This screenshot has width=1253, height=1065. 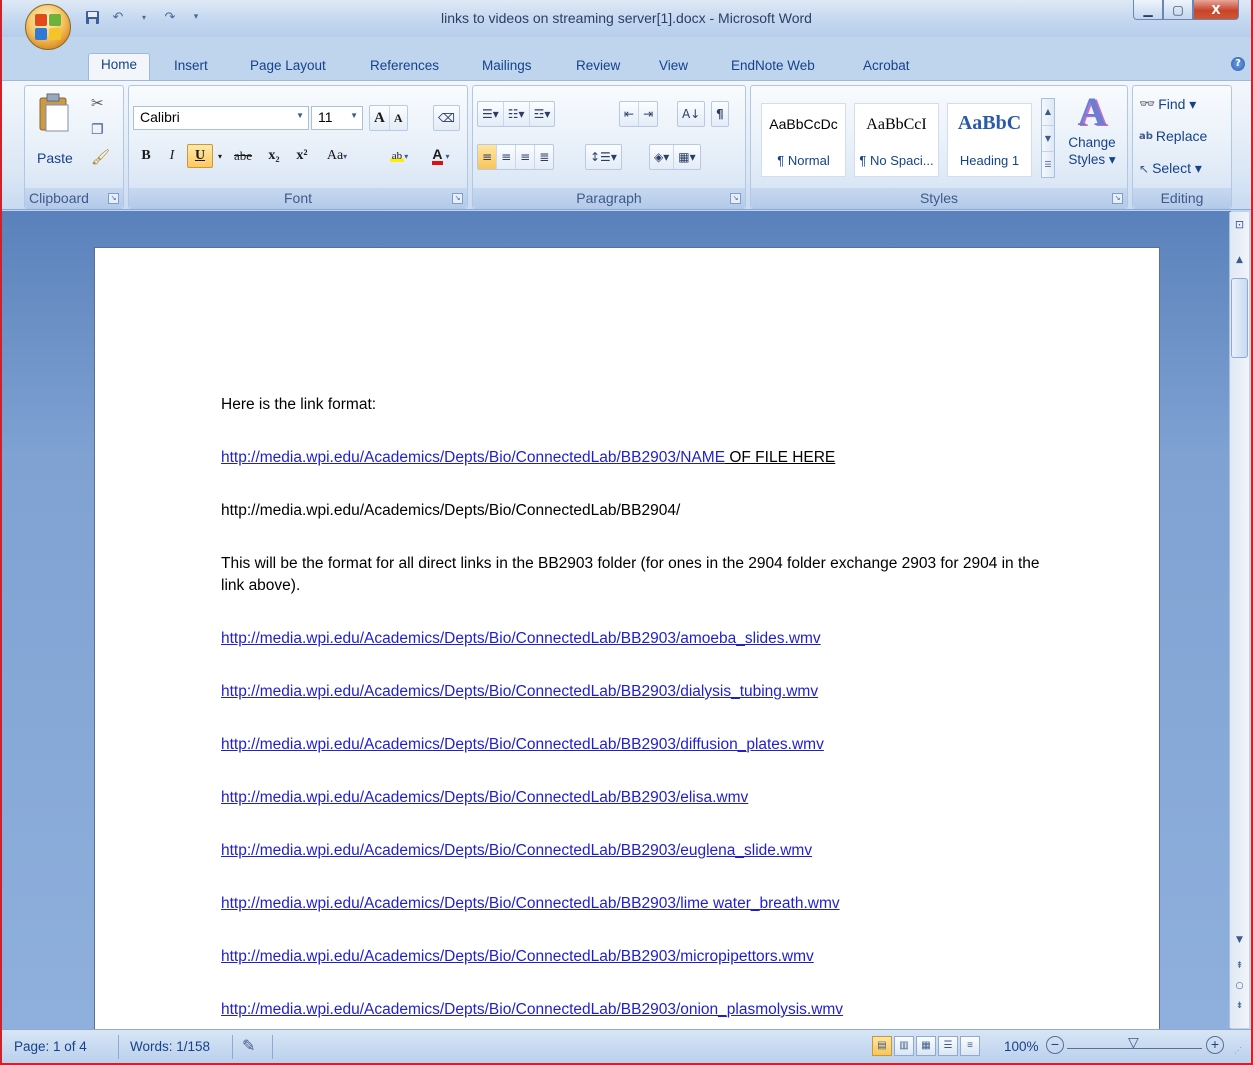 I want to click on page-indicator: Page: 1 of 4, so click(x=50, y=1046).